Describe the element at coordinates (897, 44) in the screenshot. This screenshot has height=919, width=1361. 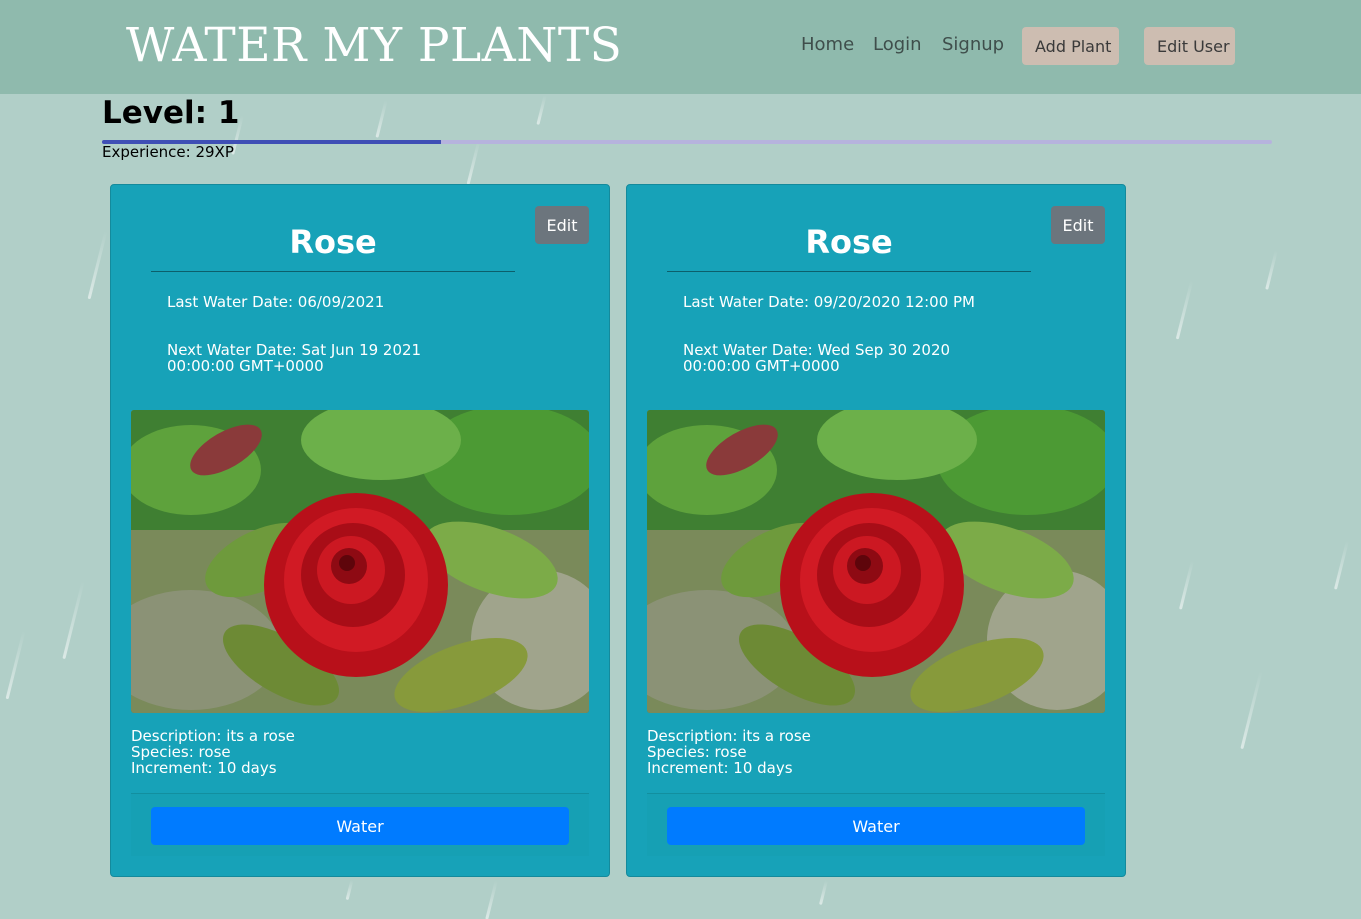
I see `nav-login-link: Login` at that location.